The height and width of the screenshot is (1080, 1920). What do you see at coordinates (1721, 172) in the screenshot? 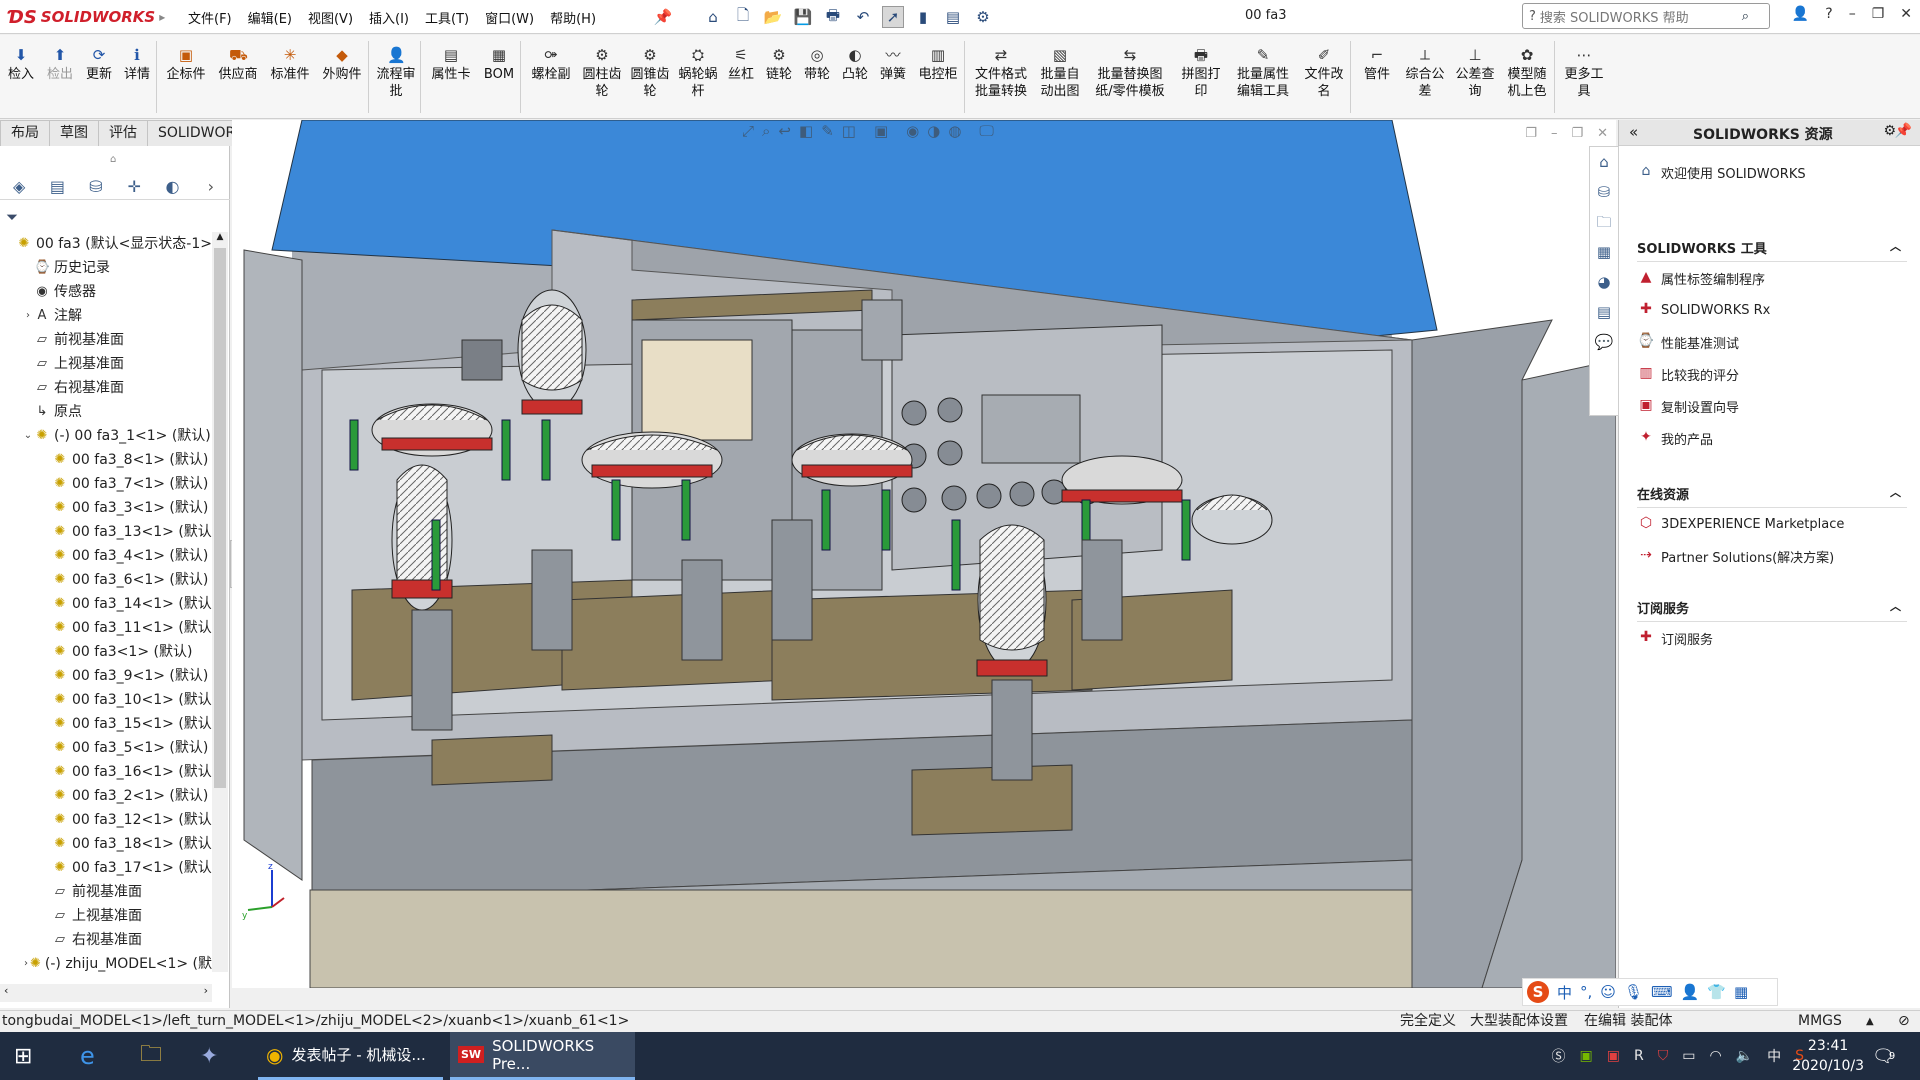
I see `welcome-link: ⌂ 欢迎使用 SOLIDWORKS` at bounding box center [1721, 172].